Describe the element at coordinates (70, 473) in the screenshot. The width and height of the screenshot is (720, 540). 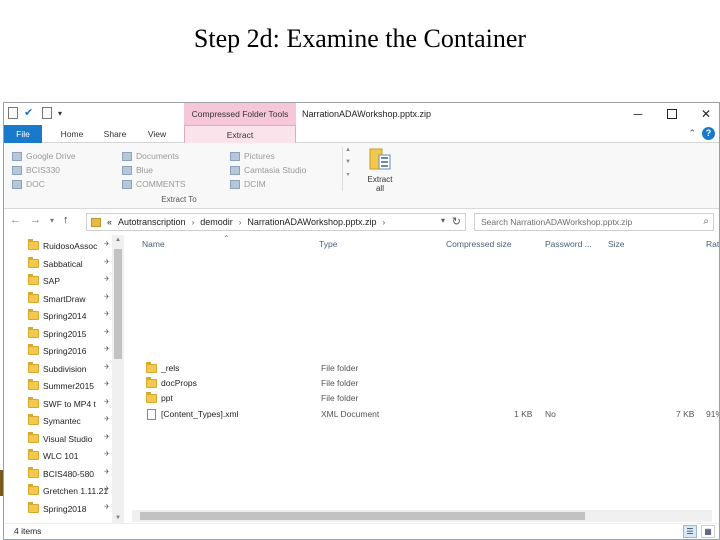
I see `nav-item-bcis480-580: BCIS480-580` at that location.